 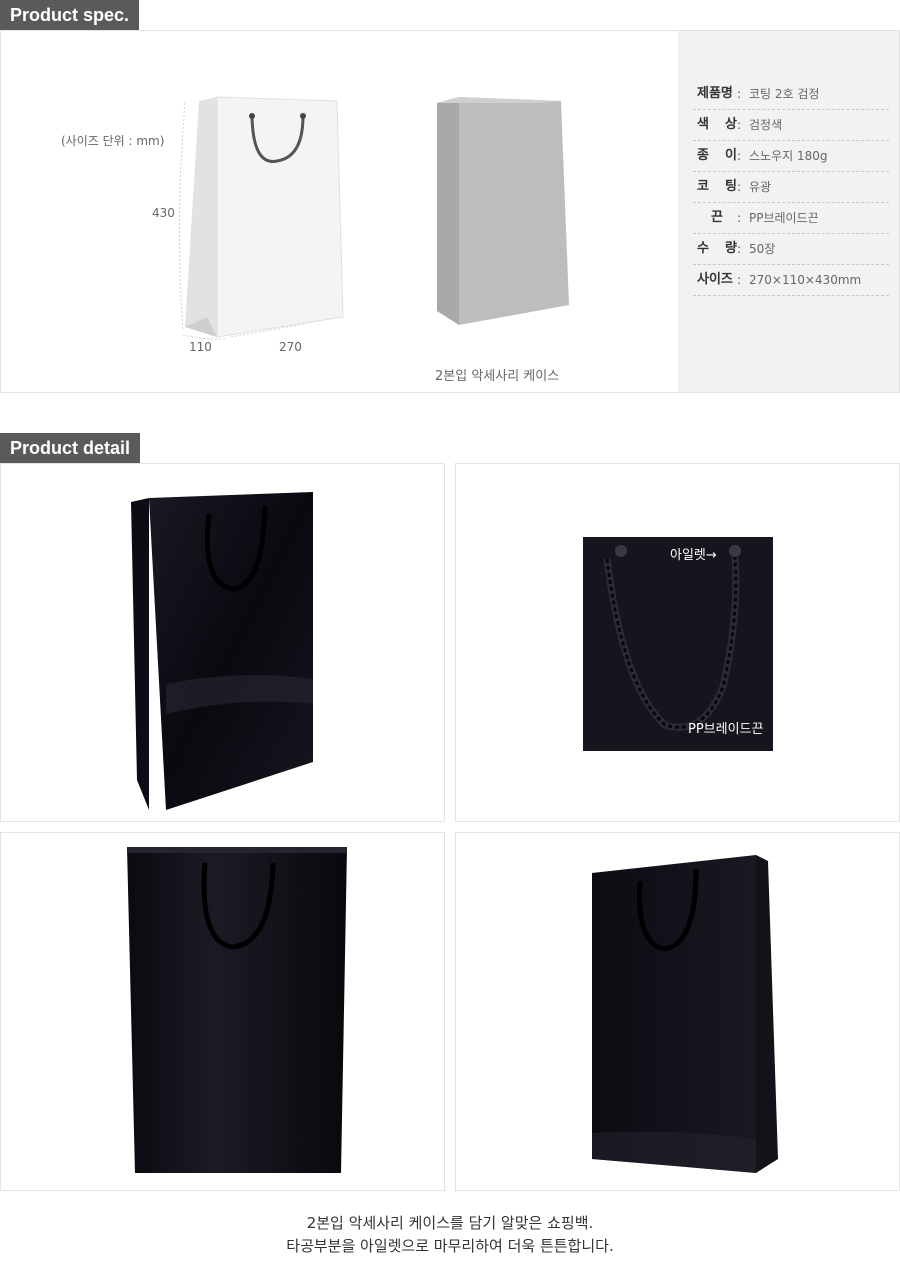 What do you see at coordinates (497, 376) in the screenshot?
I see `accessory-case-caption: 2본입 악세사리 케이스` at bounding box center [497, 376].